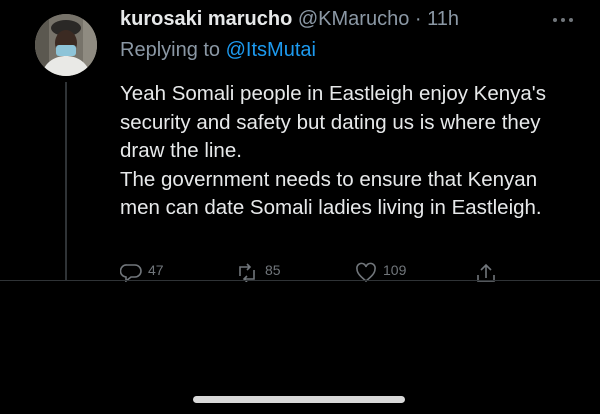 This screenshot has width=600, height=414. What do you see at coordinates (131, 272) in the screenshot?
I see `reply-icon` at bounding box center [131, 272].